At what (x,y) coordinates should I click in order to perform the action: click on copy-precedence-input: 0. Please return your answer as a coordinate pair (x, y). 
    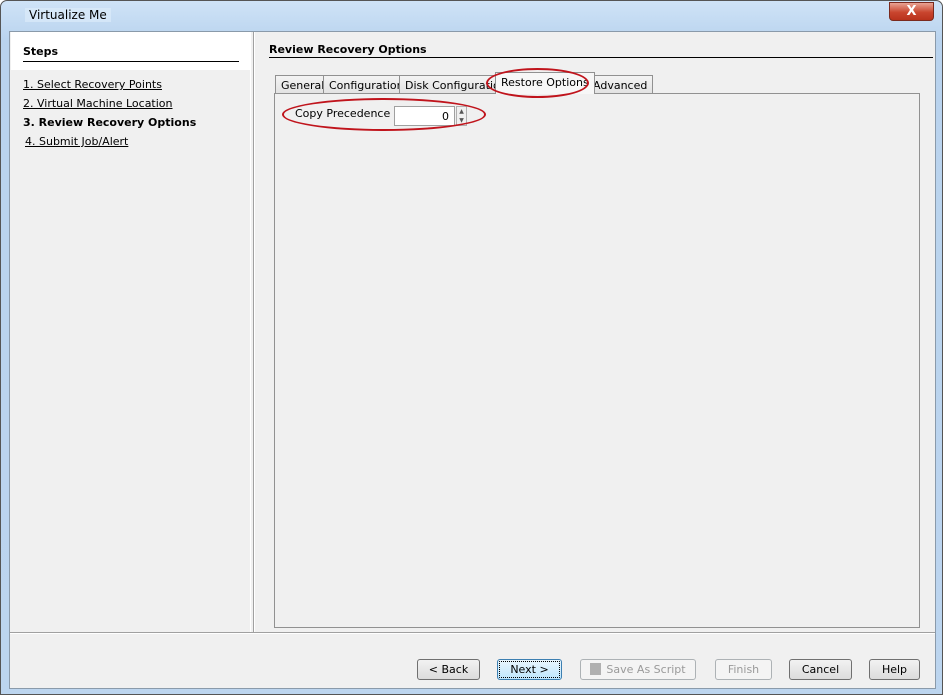
    Looking at the image, I should click on (424, 116).